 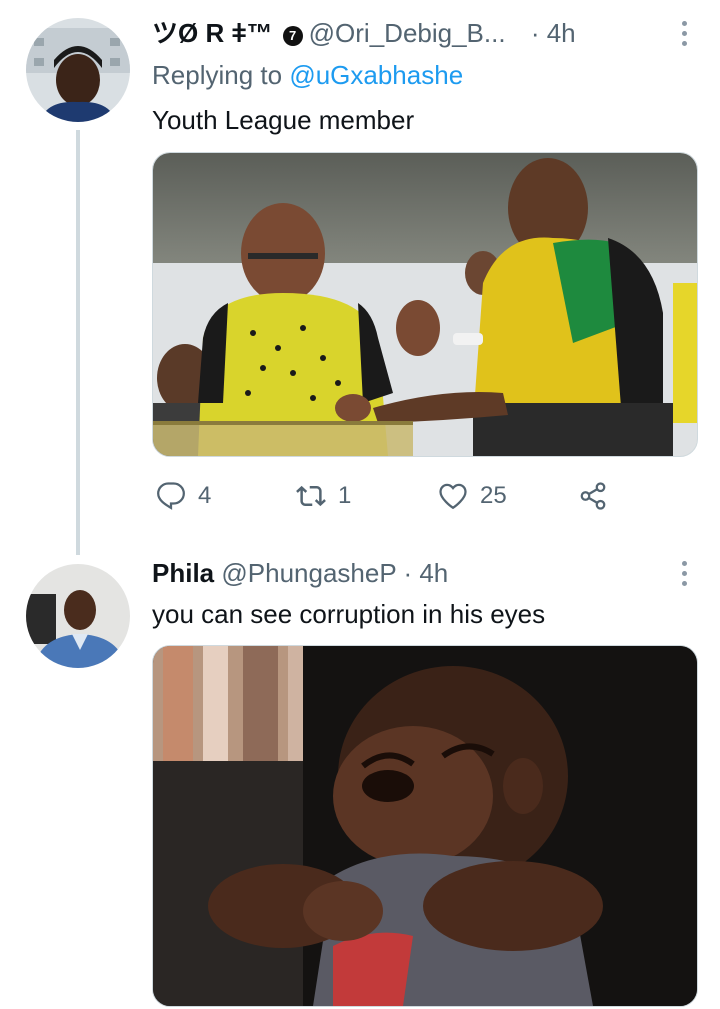 What do you see at coordinates (472, 496) in the screenshot?
I see `like-button: 25` at bounding box center [472, 496].